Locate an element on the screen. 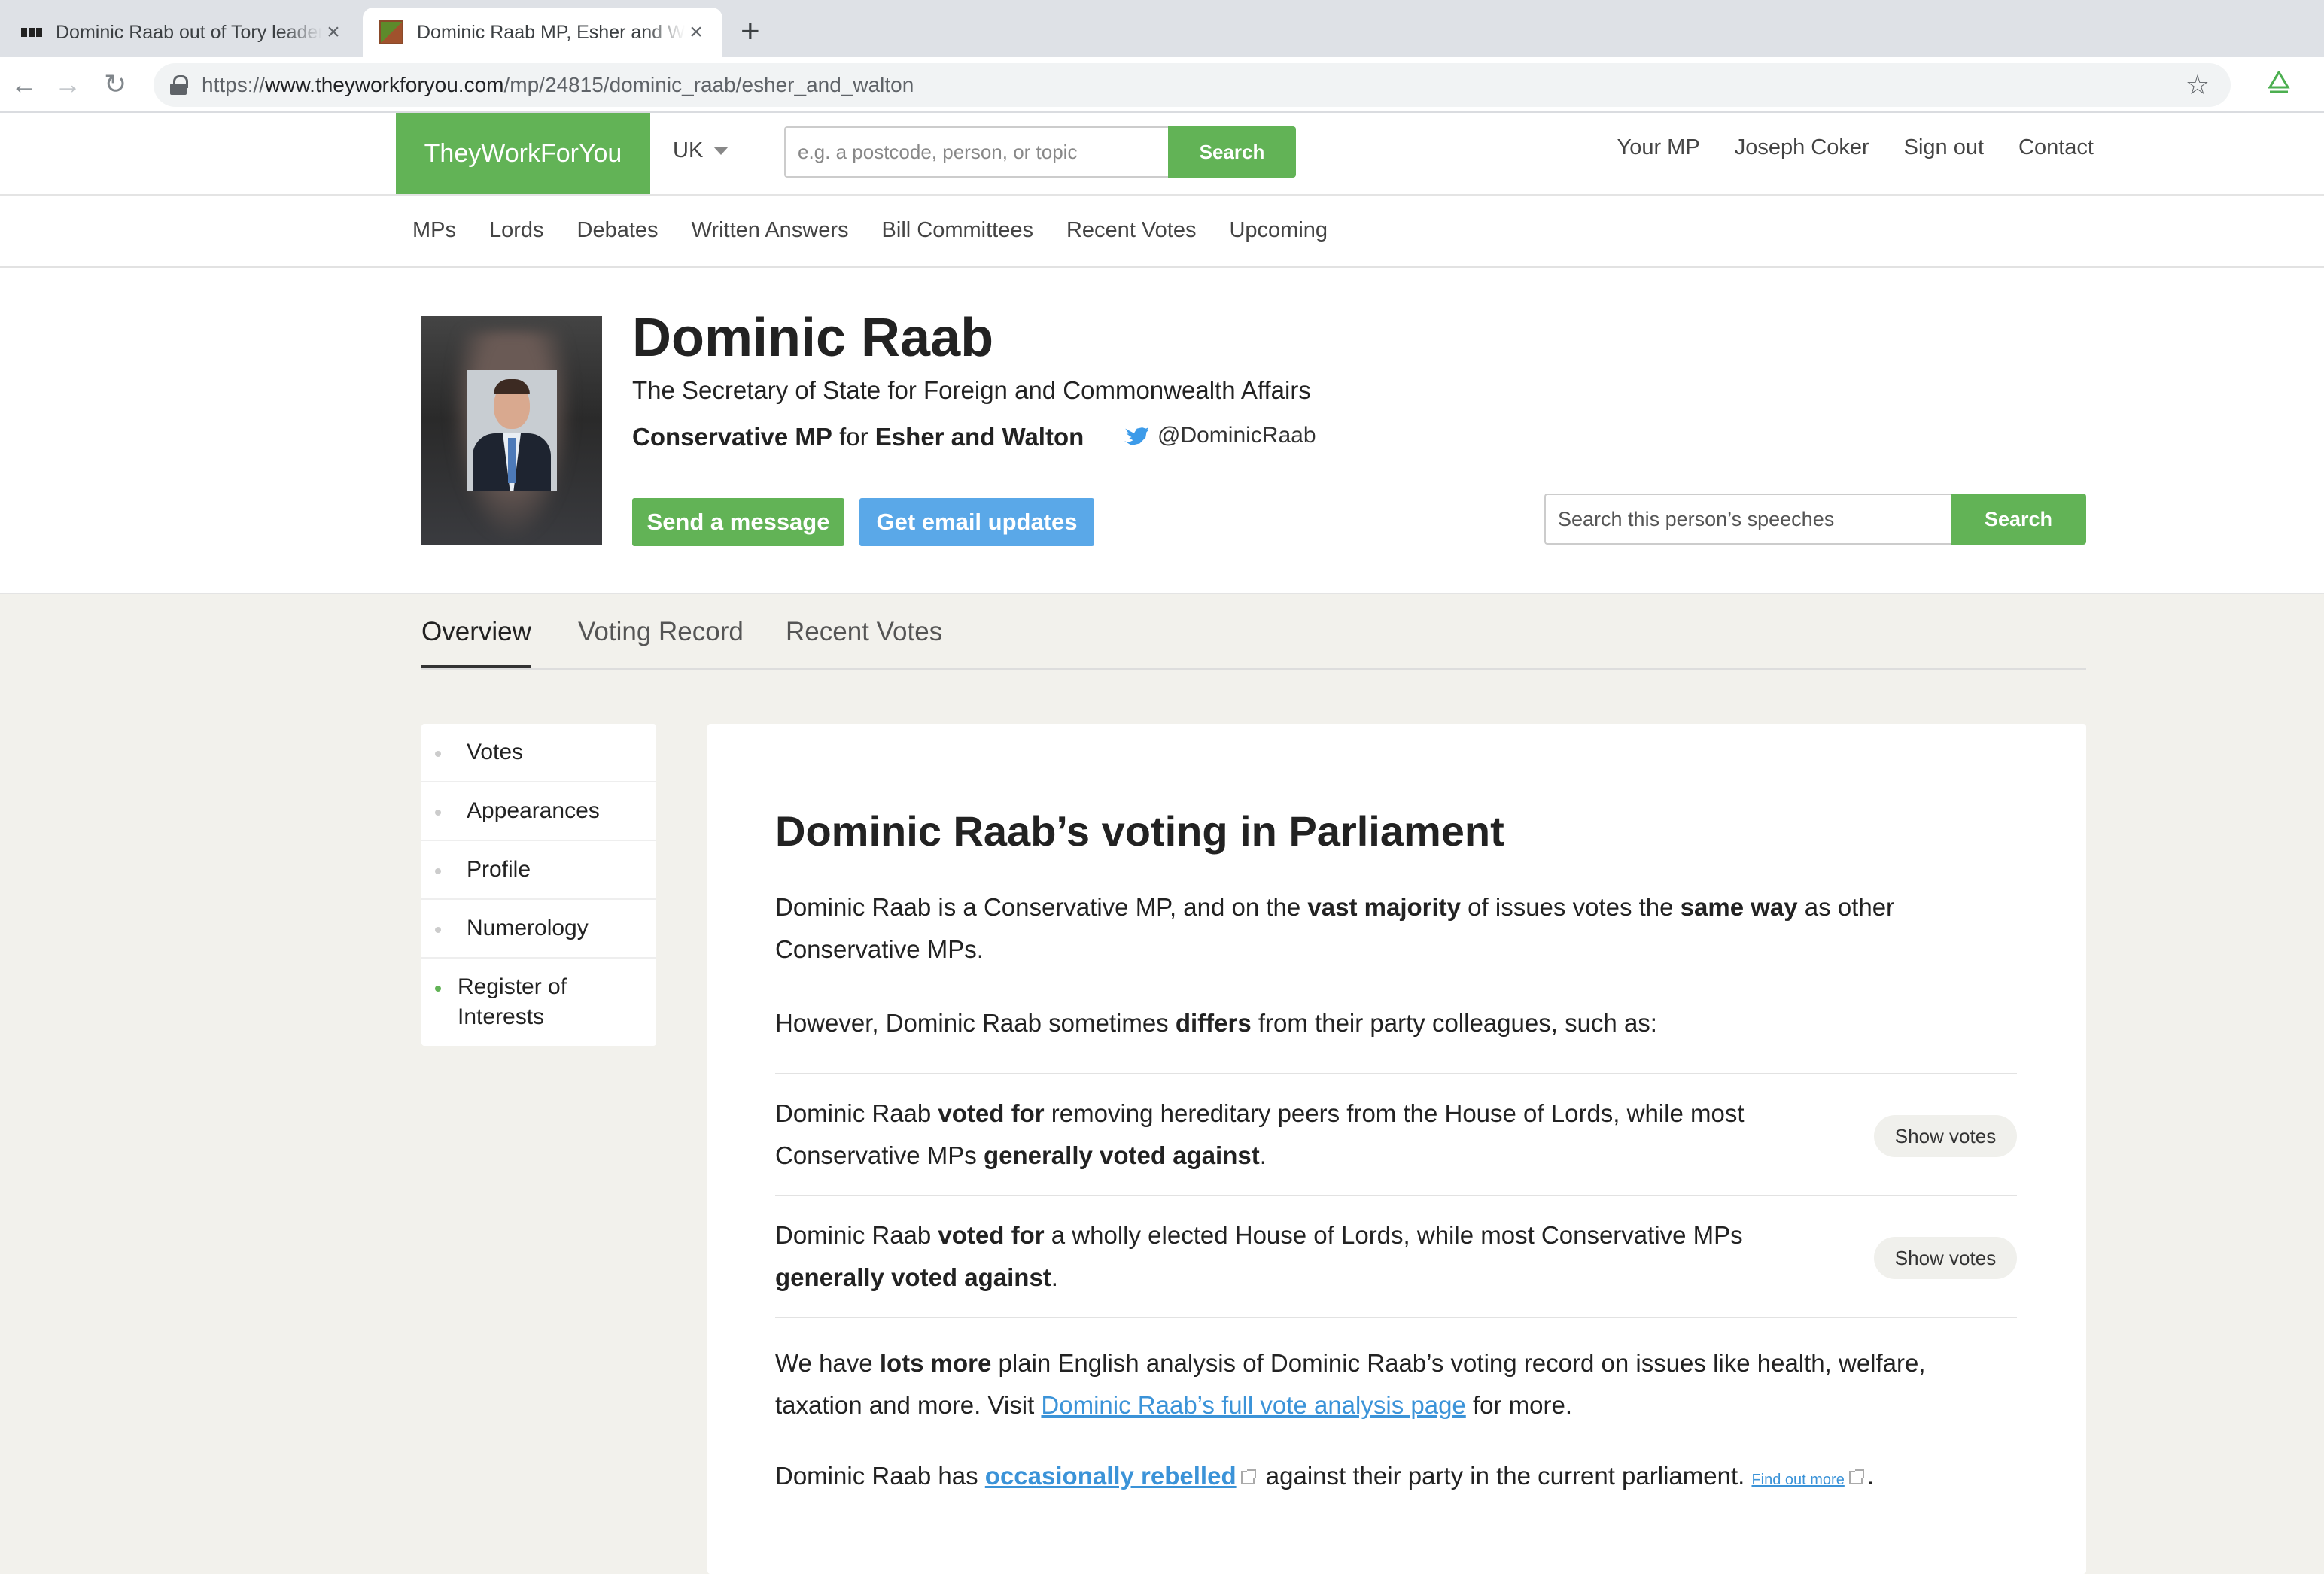  nav-recent-votes: Recent Votes is located at coordinates (1131, 230).